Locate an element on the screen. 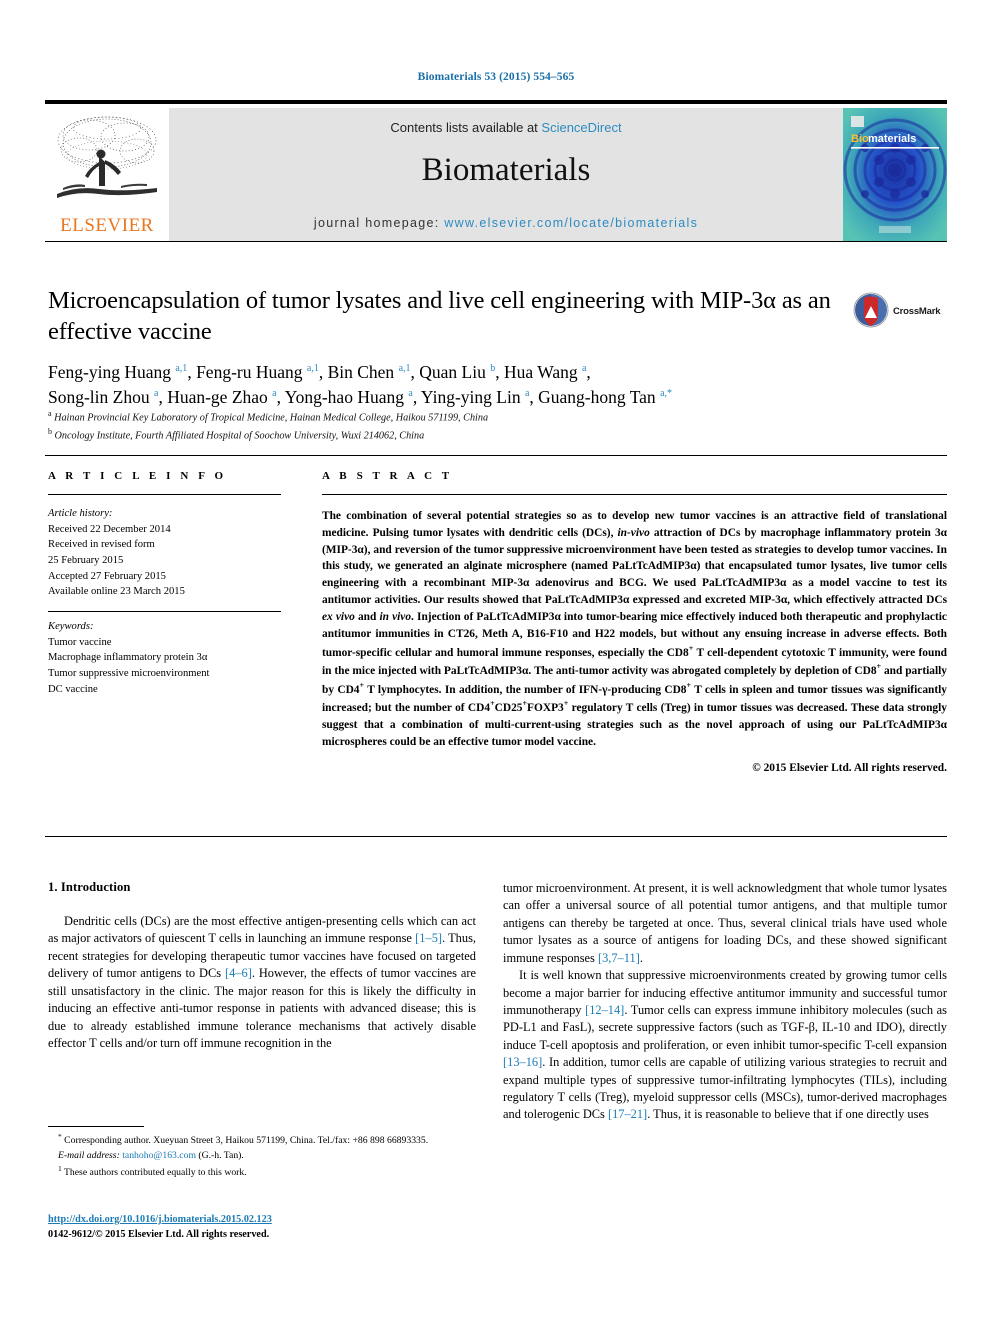 This screenshot has height=1323, width=992. email-suffix: (G.-h. Tan). is located at coordinates (221, 1155).